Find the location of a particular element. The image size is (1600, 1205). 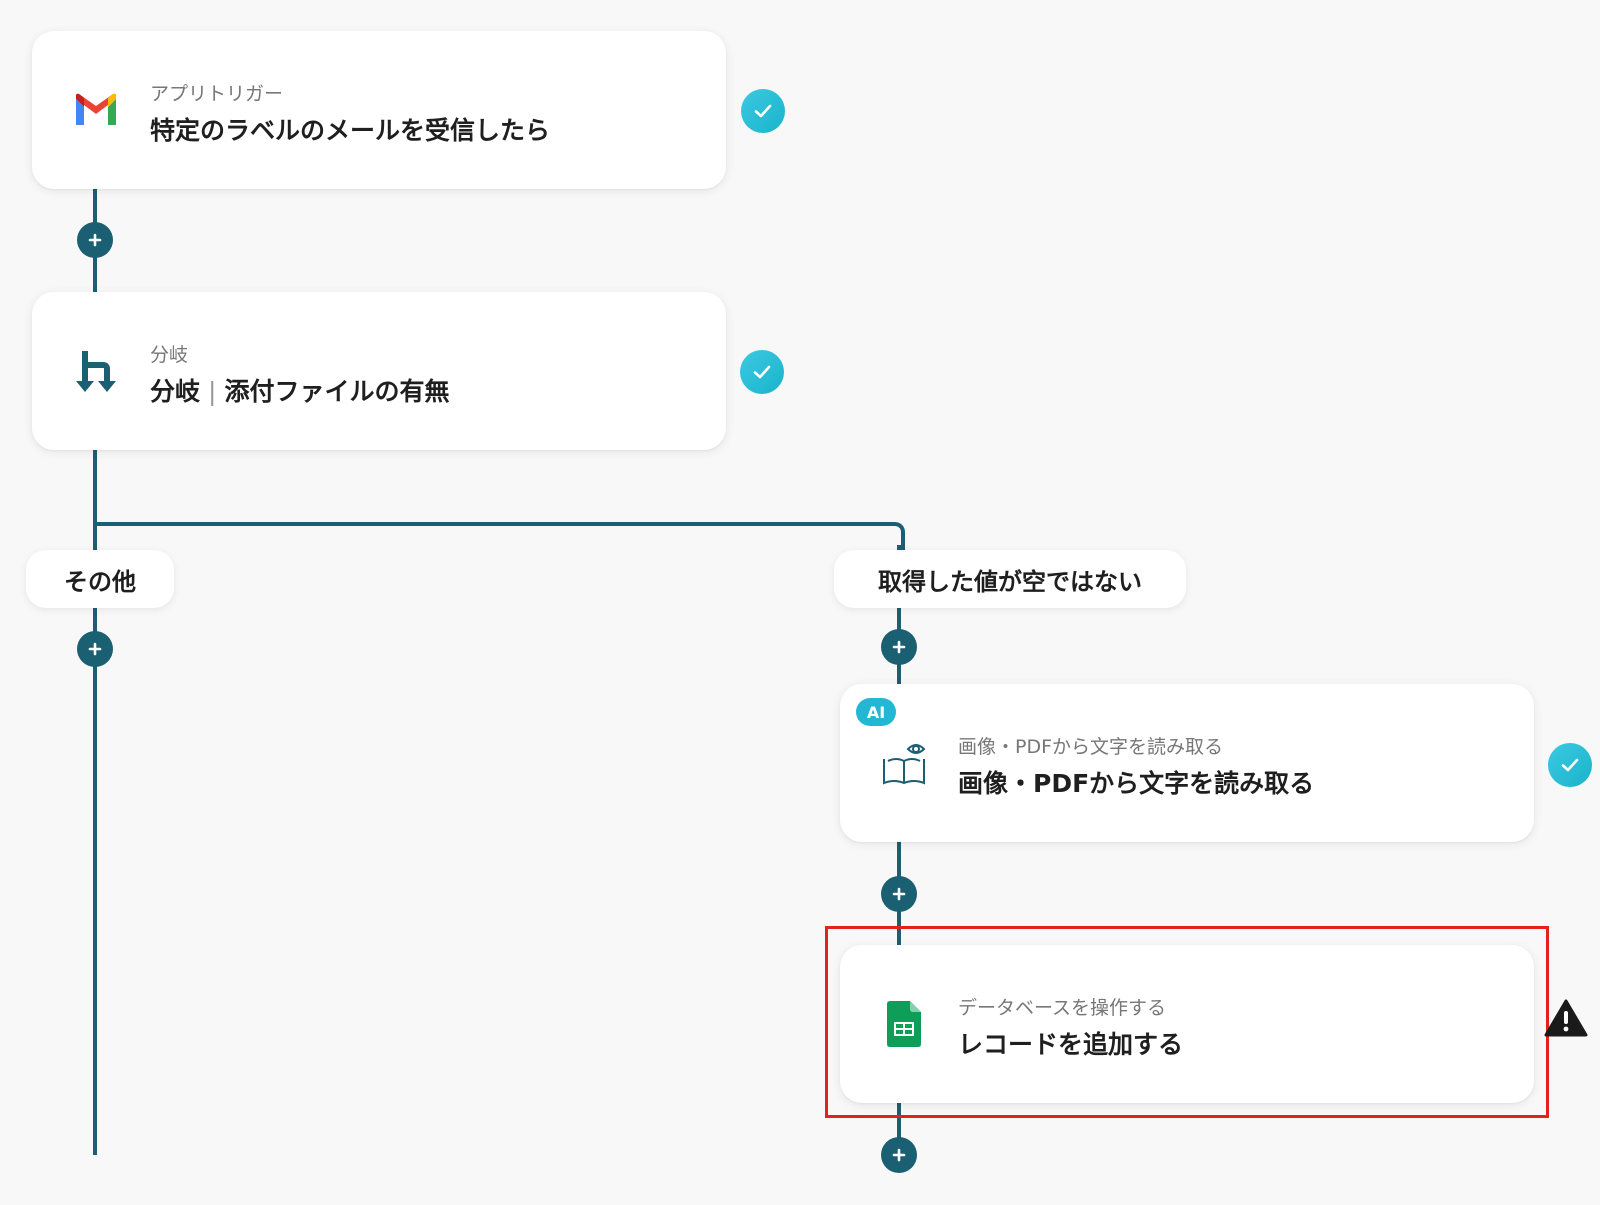

warning-icon is located at coordinates (1566, 1018).